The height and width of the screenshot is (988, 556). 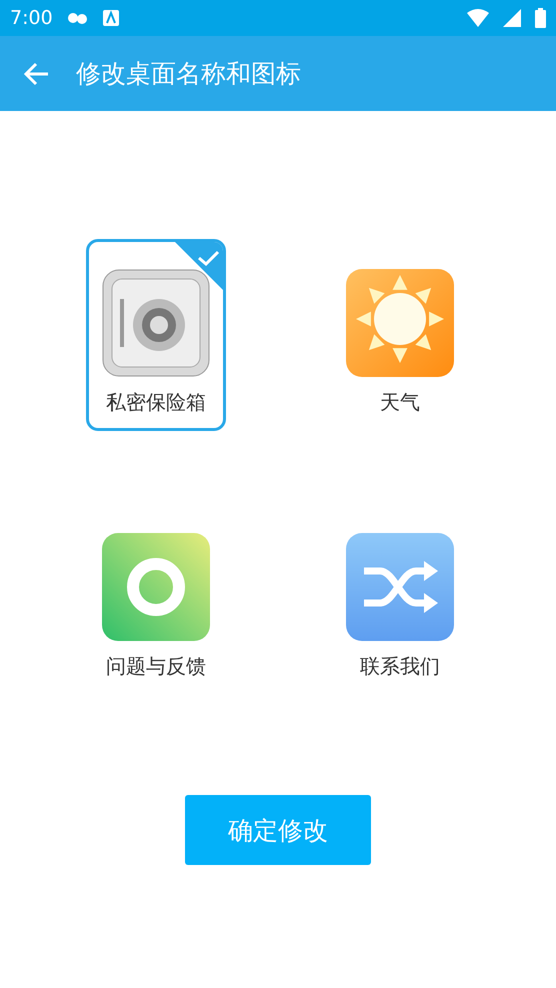 What do you see at coordinates (156, 587) in the screenshot?
I see `ring-icon` at bounding box center [156, 587].